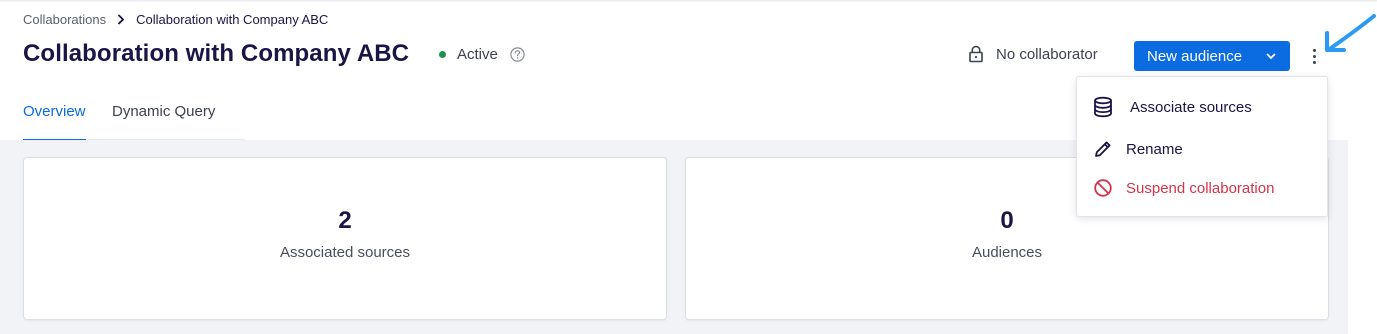  Describe the element at coordinates (1007, 252) in the screenshot. I see `audiences-label: Audiences` at that location.